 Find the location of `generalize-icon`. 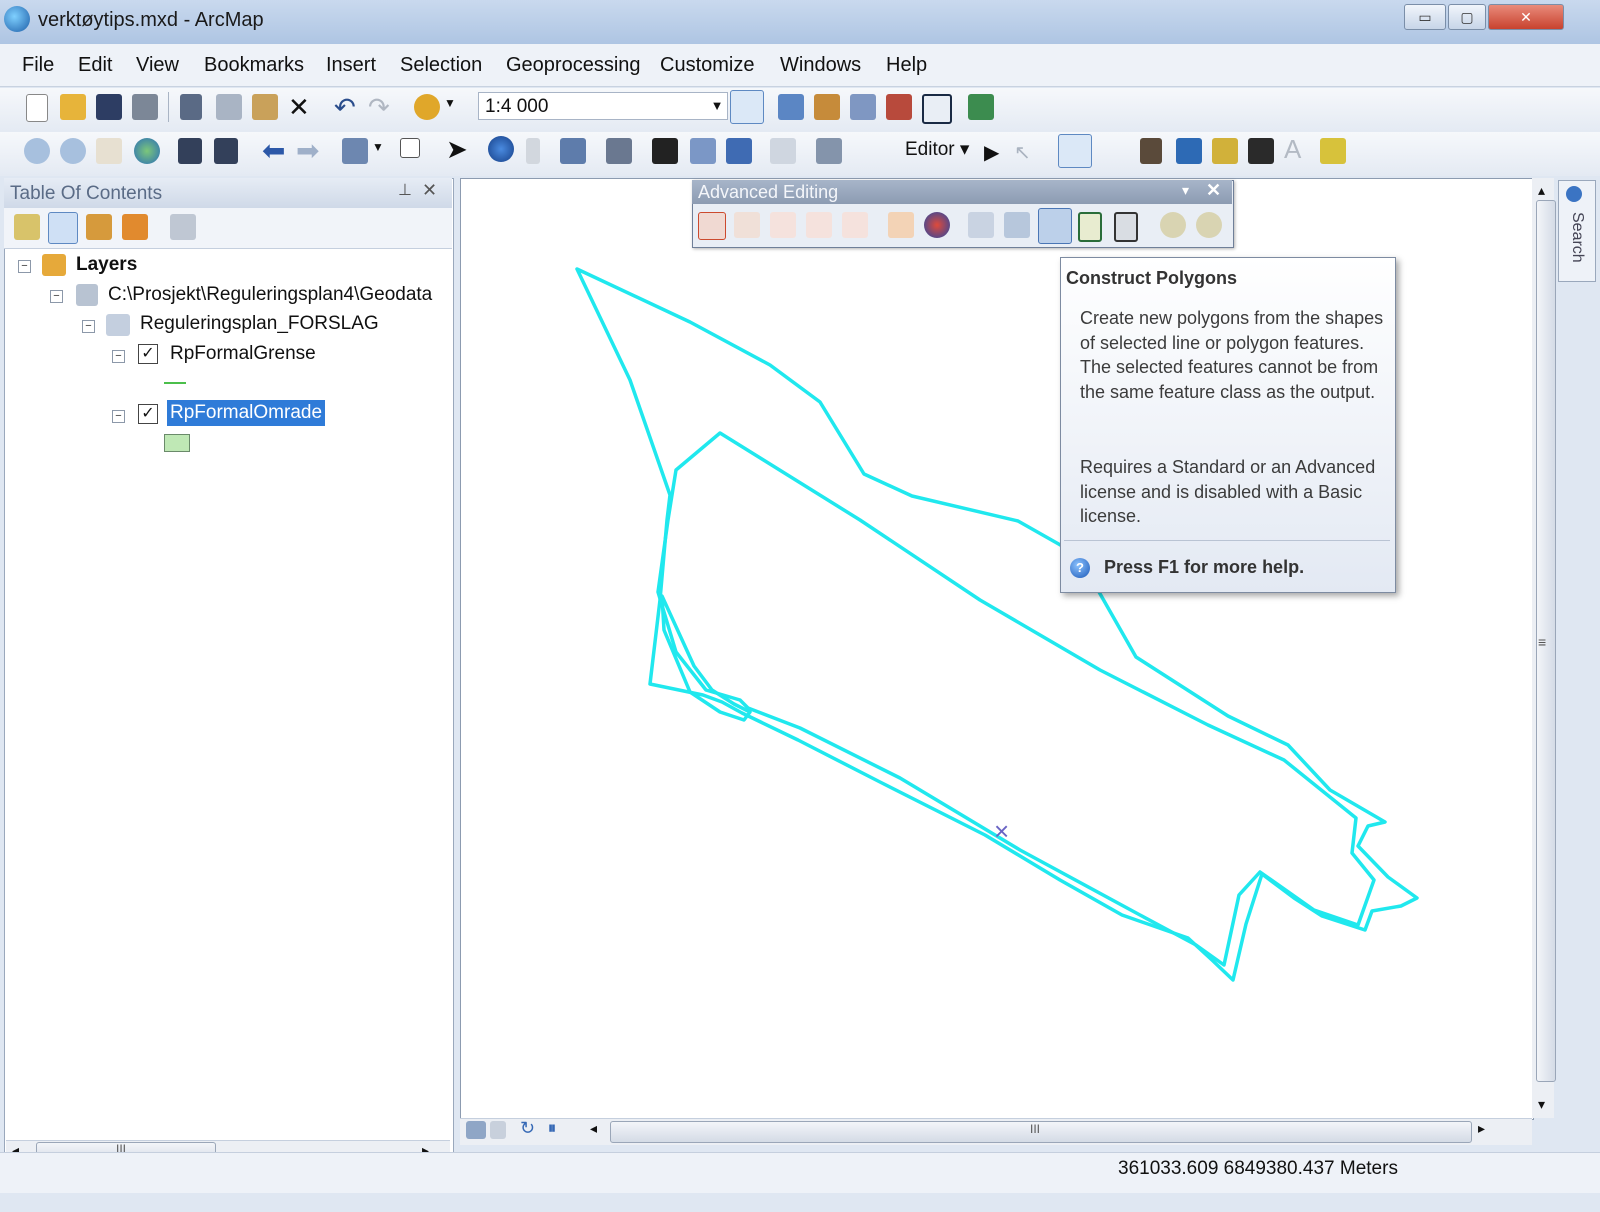

generalize-icon is located at coordinates (1173, 225).